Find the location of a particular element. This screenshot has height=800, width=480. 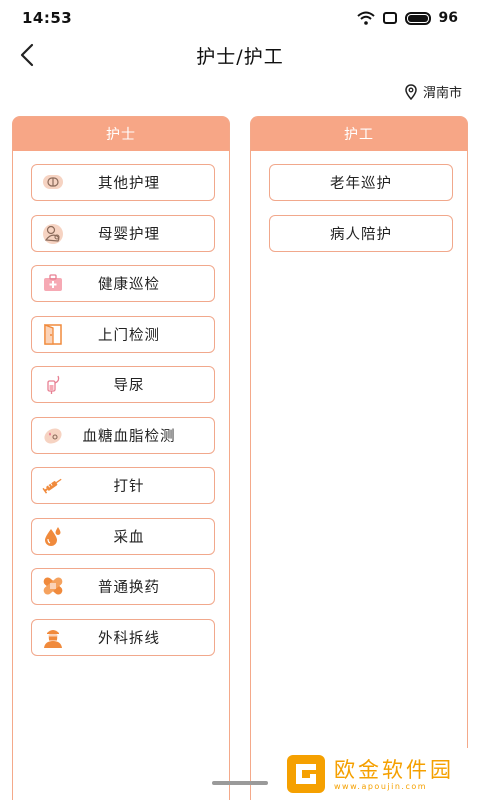

service-health-patrol-button: 健康巡检 is located at coordinates (123, 283).